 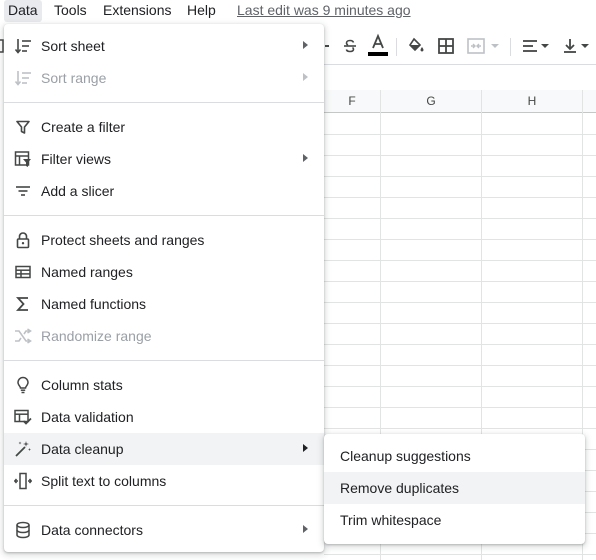 I want to click on menu-item-split-text: Split text to columns, so click(x=164, y=481).